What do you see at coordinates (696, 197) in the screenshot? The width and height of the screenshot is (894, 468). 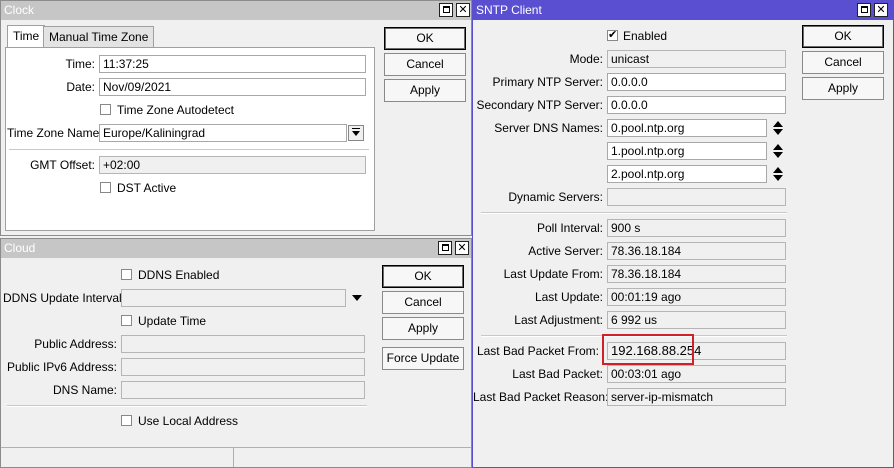 I see `dynamic-servers-field` at bounding box center [696, 197].